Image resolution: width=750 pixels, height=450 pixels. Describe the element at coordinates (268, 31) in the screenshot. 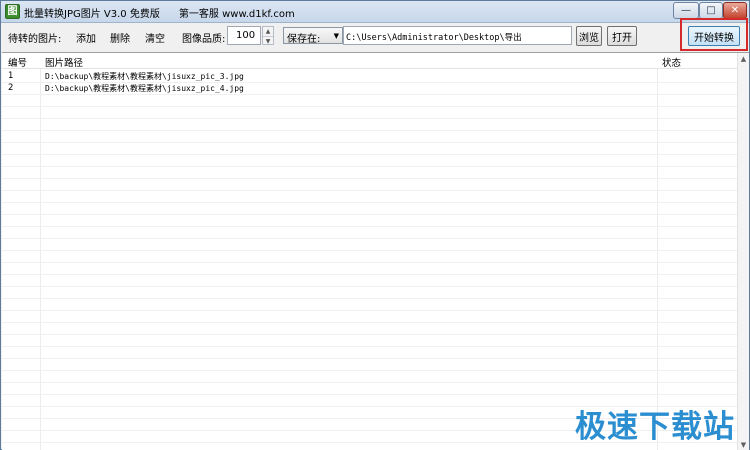

I see `stepper-up-icon: ▲` at that location.